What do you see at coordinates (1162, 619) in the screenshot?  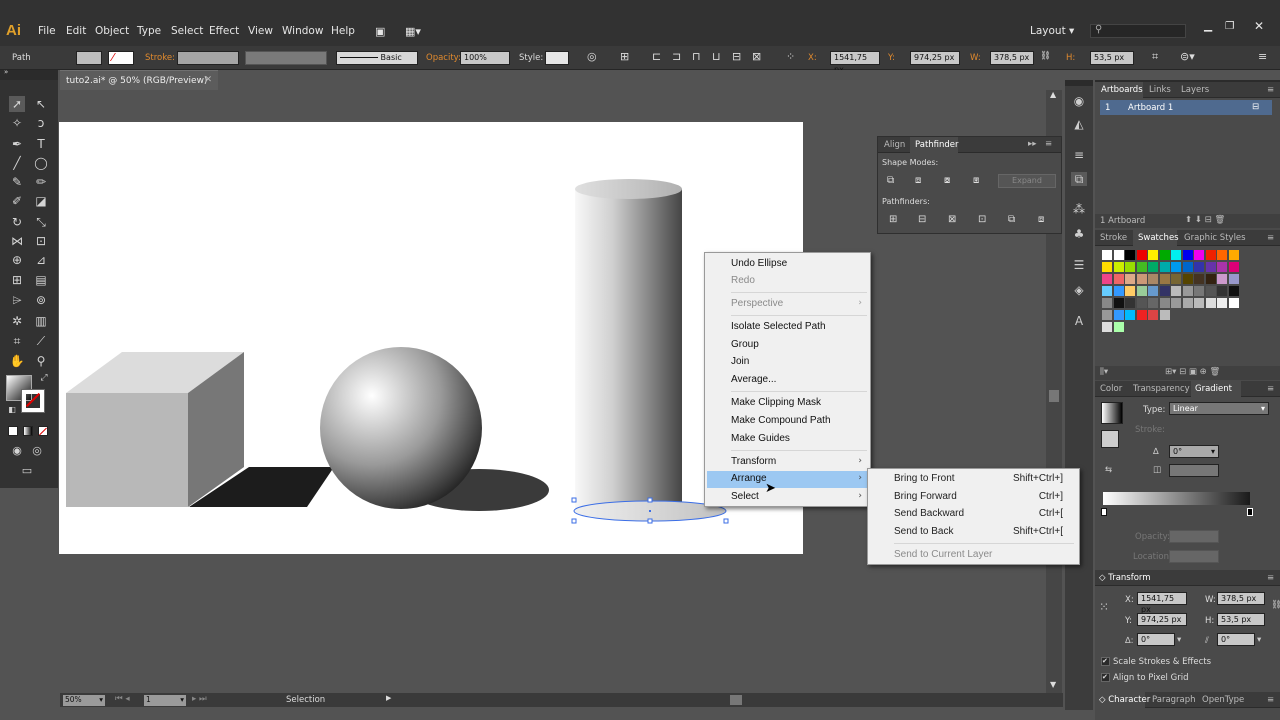 I see `transform-y-field: 974,25 px` at bounding box center [1162, 619].